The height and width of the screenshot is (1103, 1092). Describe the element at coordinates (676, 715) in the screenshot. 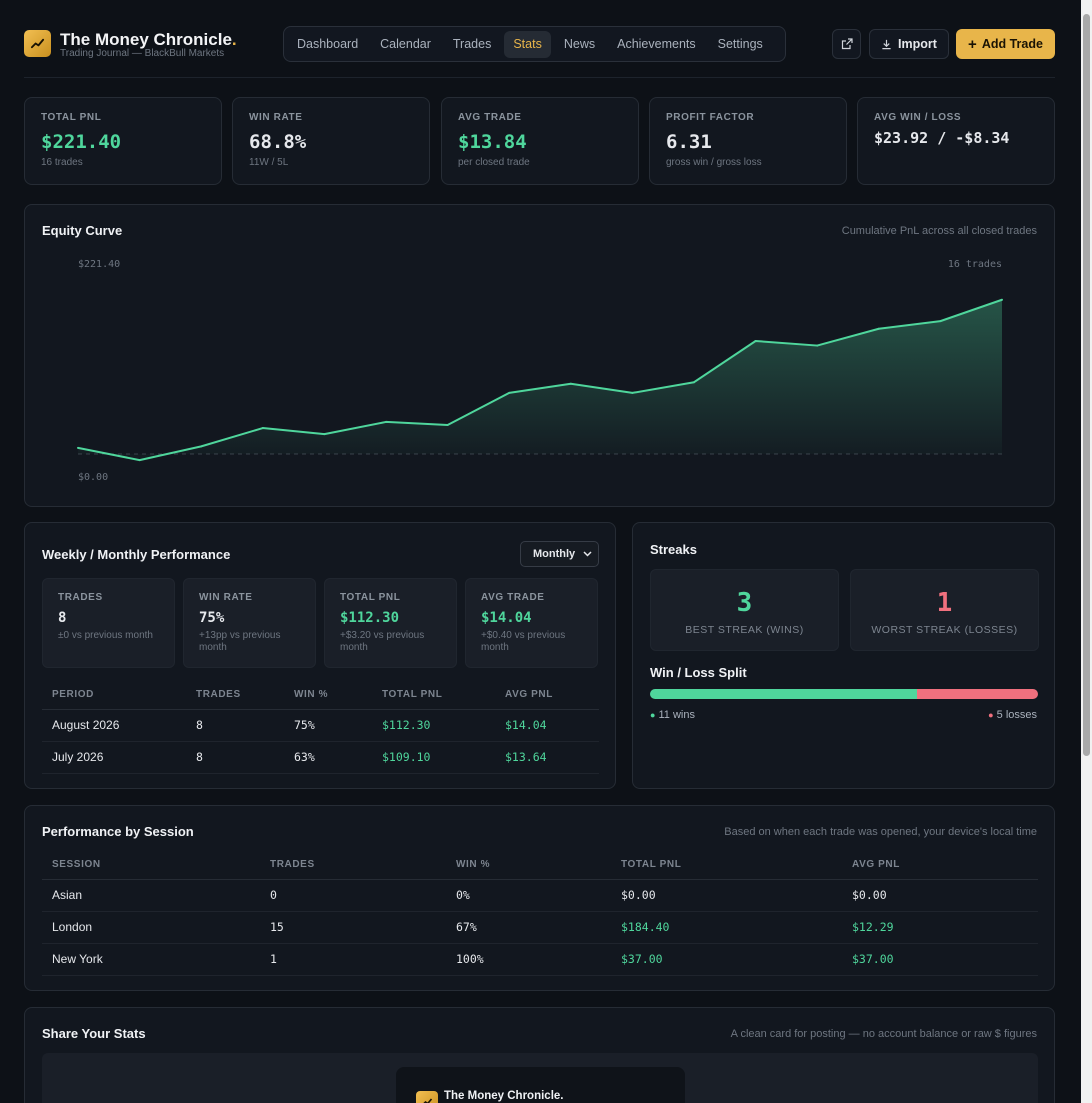

I see `wins-label: 11 wins` at that location.